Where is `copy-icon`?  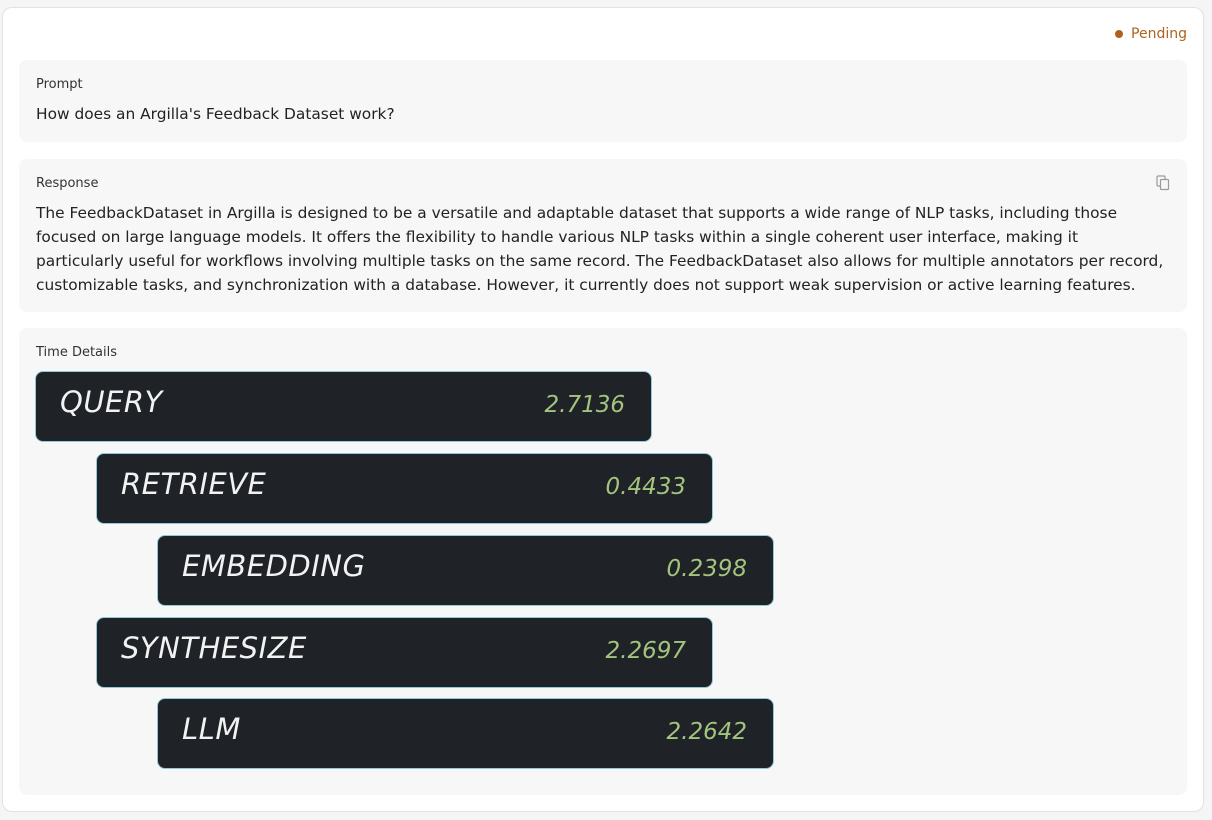 copy-icon is located at coordinates (1163, 183).